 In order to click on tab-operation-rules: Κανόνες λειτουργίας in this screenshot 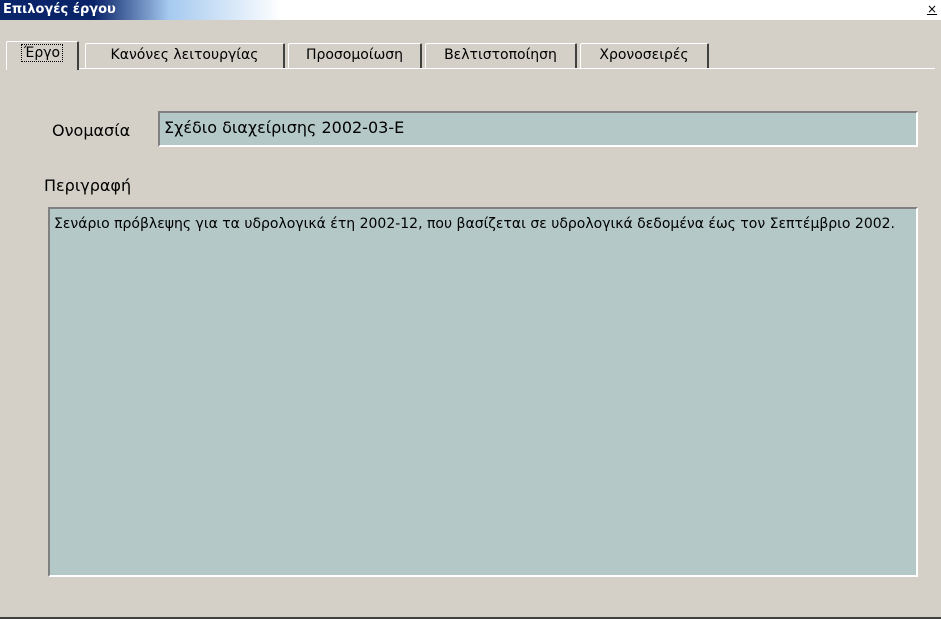, I will do `click(185, 55)`.